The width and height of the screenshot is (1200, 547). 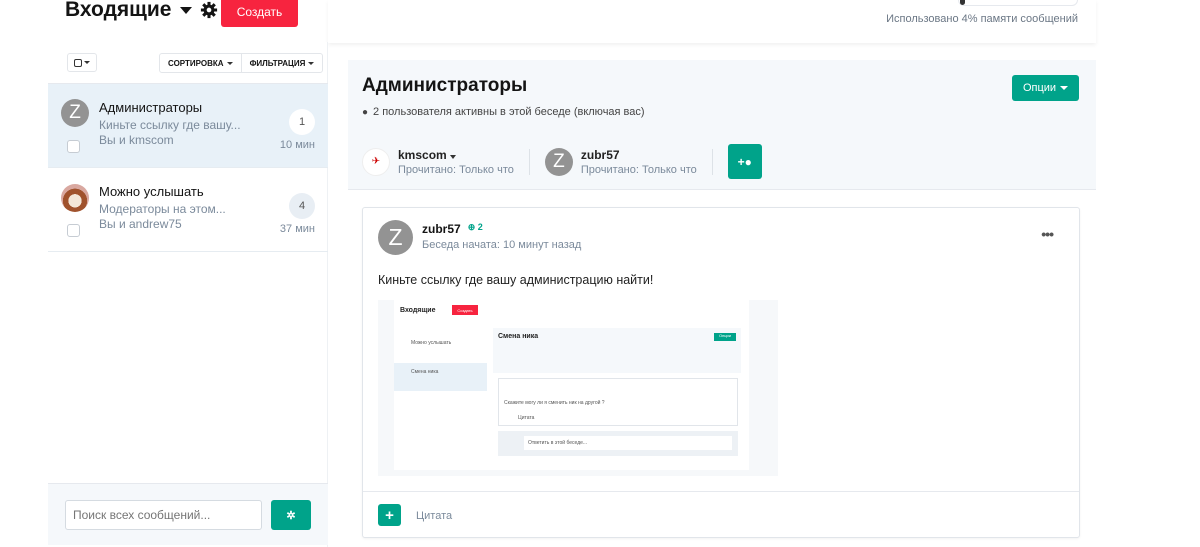 I want to click on screenshot-conv-title: Смена ника, so click(x=518, y=336).